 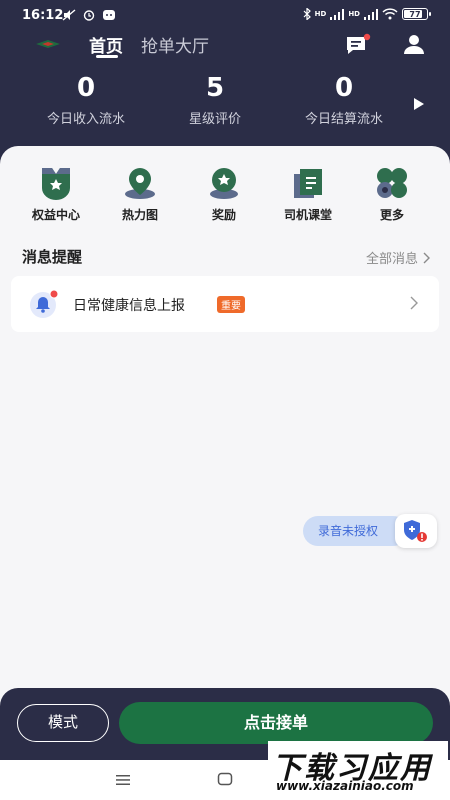 What do you see at coordinates (391, 259) in the screenshot?
I see `all-messages-label: 全部消息` at bounding box center [391, 259].